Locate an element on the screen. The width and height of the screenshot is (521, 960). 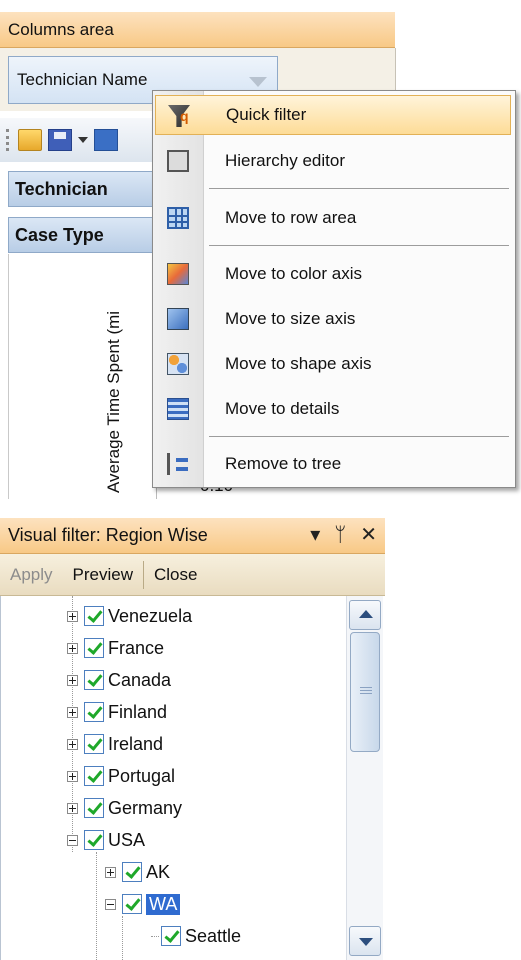
menu-item-move-to-color-axis: Move to color axis is located at coordinates (333, 274).